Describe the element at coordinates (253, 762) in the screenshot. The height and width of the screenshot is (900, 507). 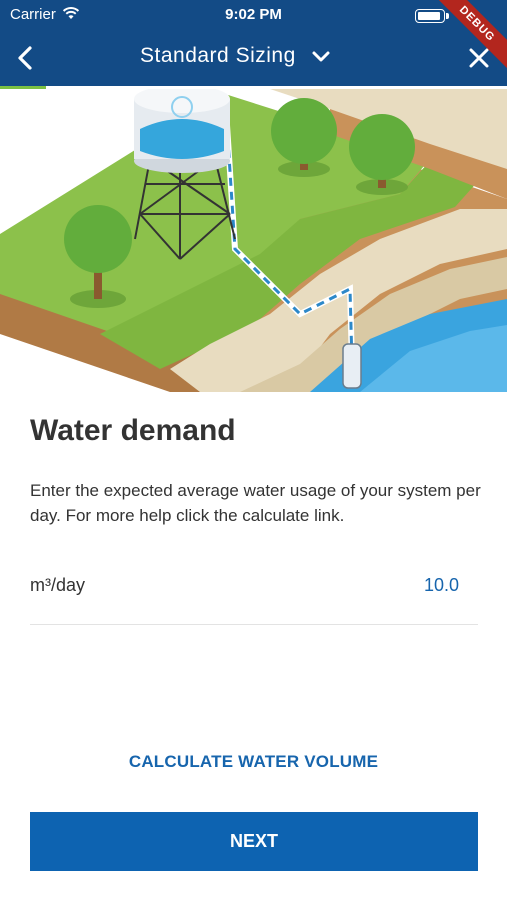
I see `calculate-water-volume-link: CALCULATE WATER VOLUME` at that location.